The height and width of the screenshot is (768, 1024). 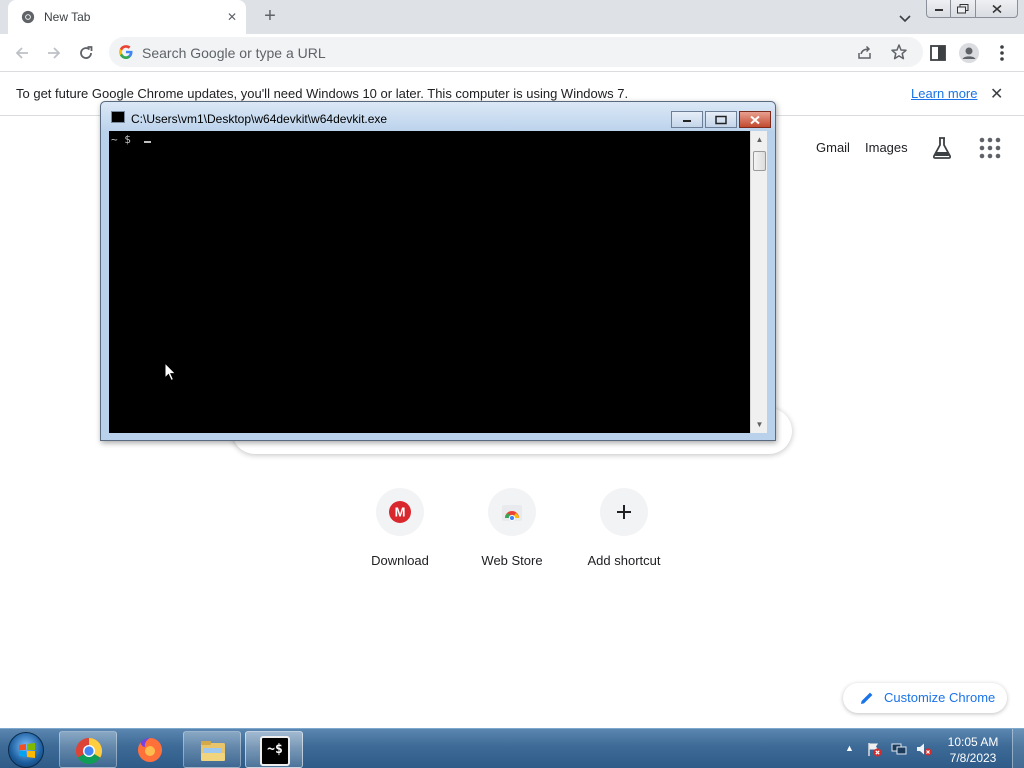 What do you see at coordinates (886, 147) in the screenshot?
I see `images-link: Images` at bounding box center [886, 147].